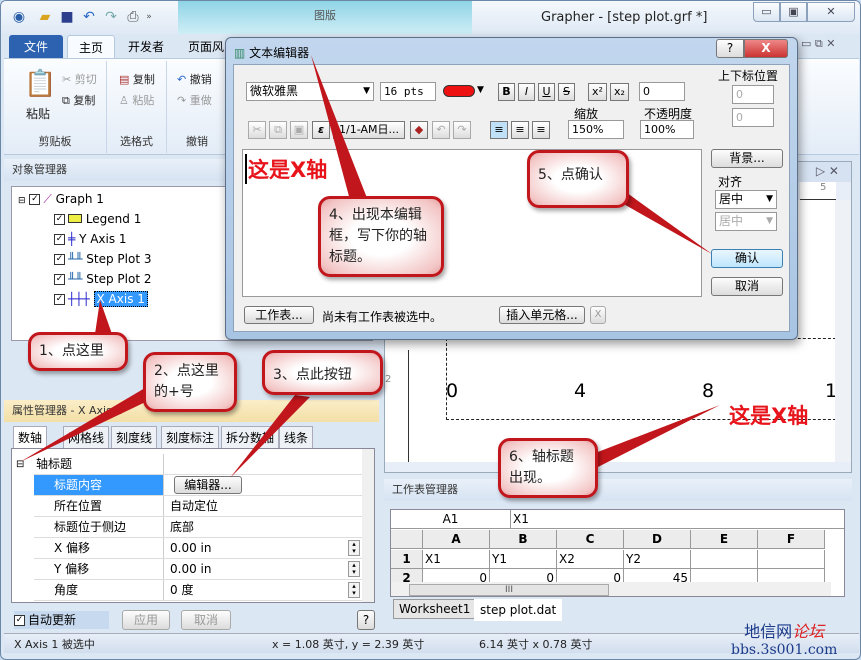 Image resolution: width=861 pixels, height=660 pixels. What do you see at coordinates (102, 279) in the screenshot?
I see `tree-item-step-plot-2: ✓ ╨╨ Step Plot 2` at bounding box center [102, 279].